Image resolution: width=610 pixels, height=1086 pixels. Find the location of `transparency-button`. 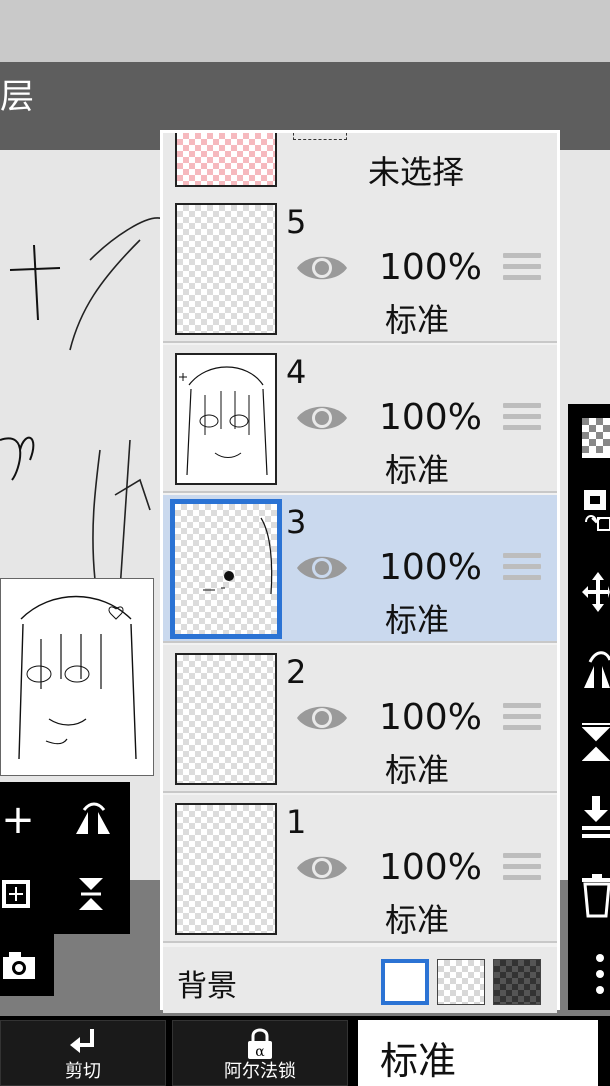

transparency-button is located at coordinates (596, 438).